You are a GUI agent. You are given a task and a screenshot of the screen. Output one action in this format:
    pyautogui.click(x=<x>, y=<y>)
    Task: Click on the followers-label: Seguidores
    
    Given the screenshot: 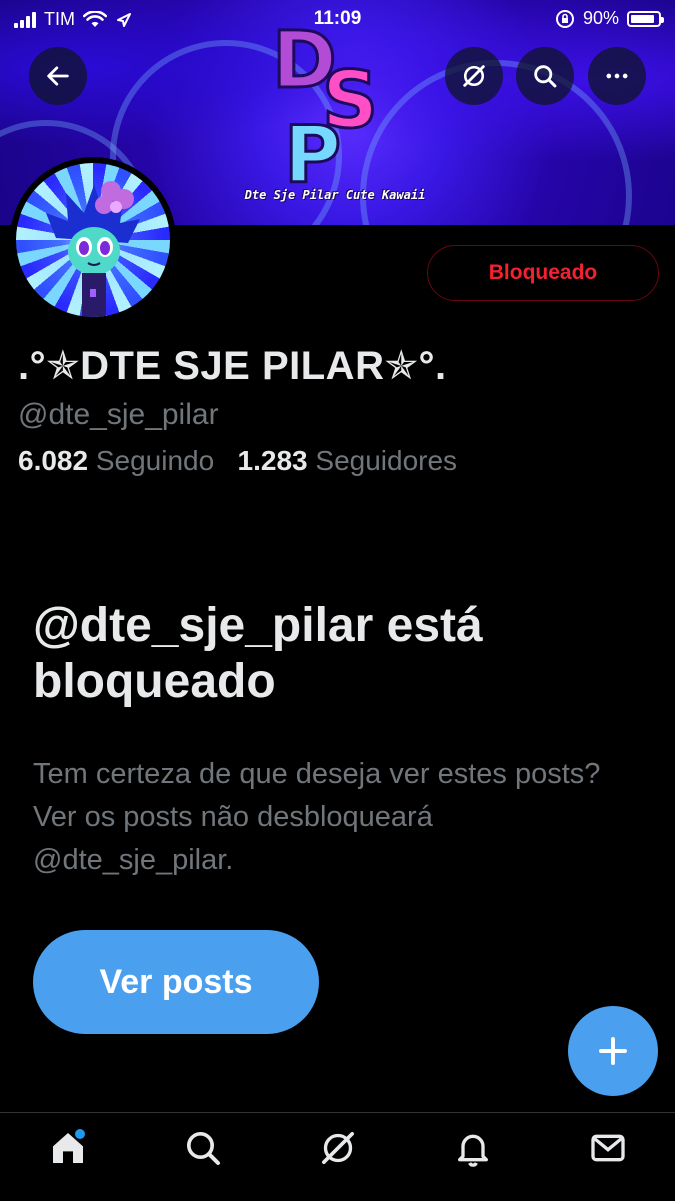 What is the action you would take?
    pyautogui.click(x=386, y=460)
    